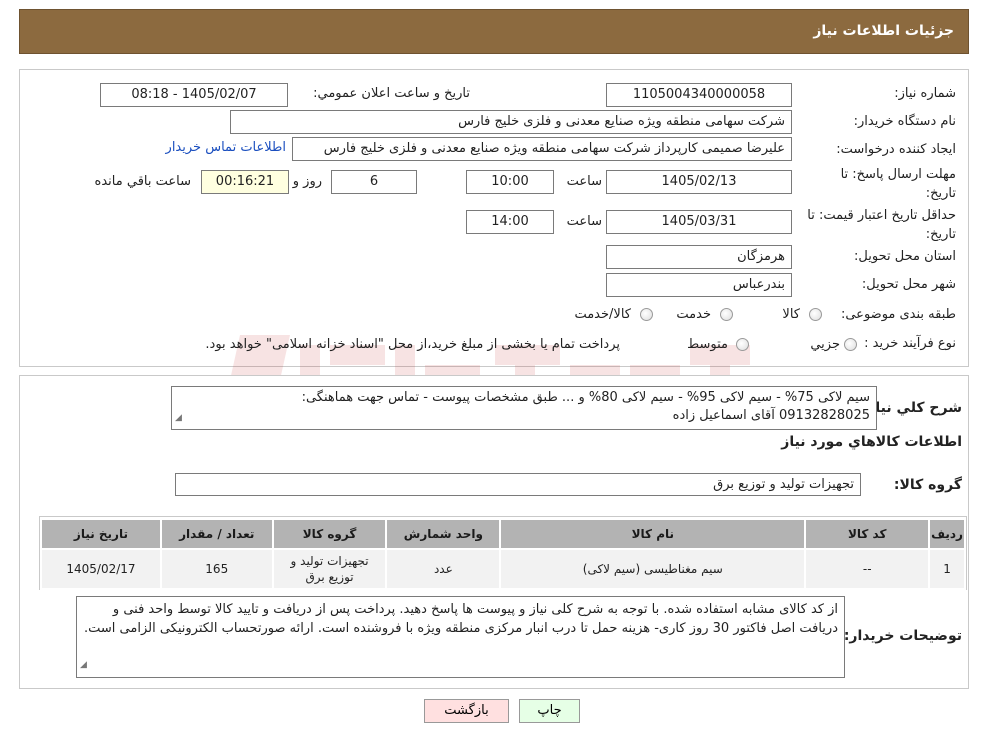  Describe the element at coordinates (815, 314) in the screenshot. I see `category-radio-goods` at that location.